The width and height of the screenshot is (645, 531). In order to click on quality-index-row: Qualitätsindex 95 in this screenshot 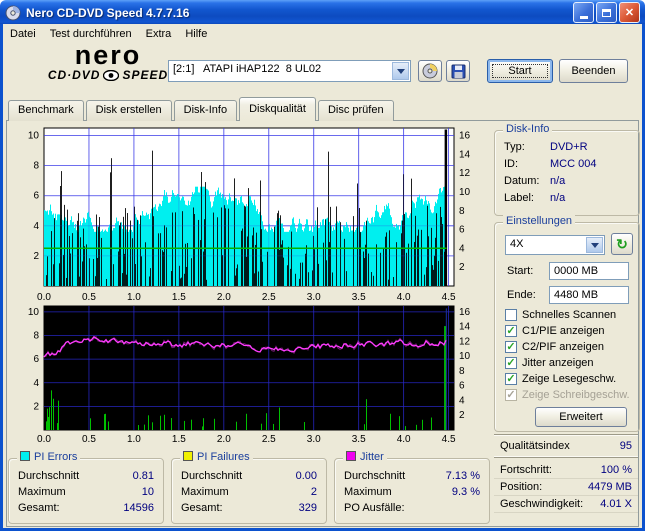, I will do `click(566, 446)`.